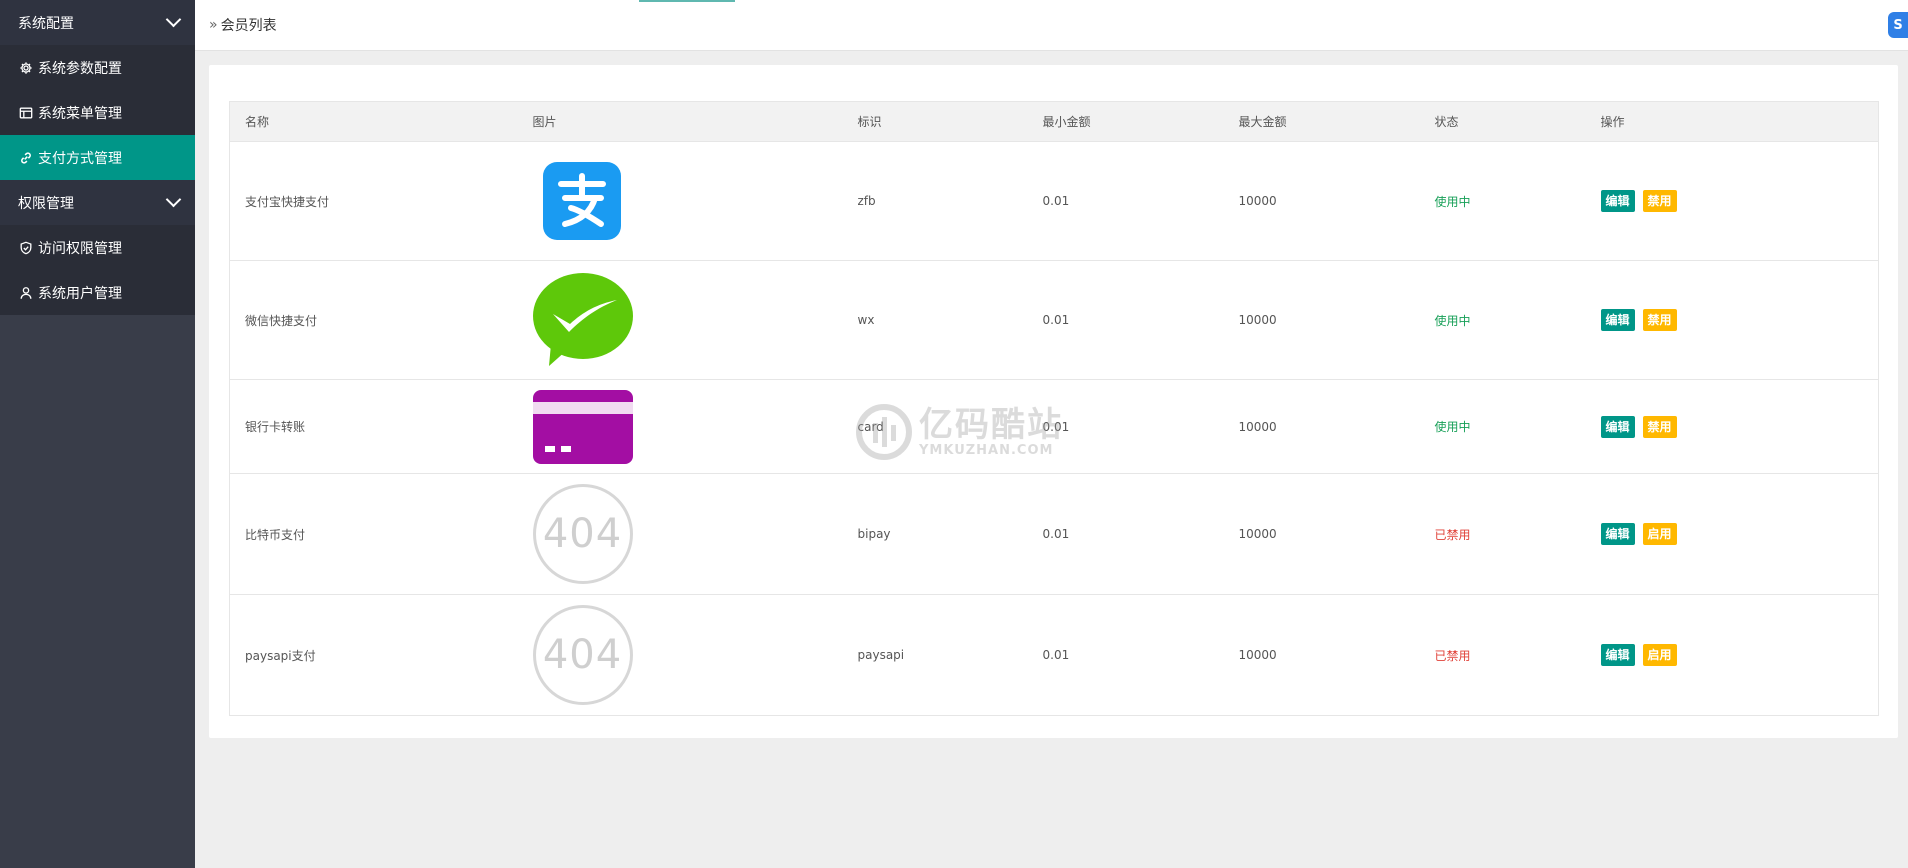  What do you see at coordinates (1051, 25) in the screenshot?
I see `top-header: » 会员列表 S` at bounding box center [1051, 25].